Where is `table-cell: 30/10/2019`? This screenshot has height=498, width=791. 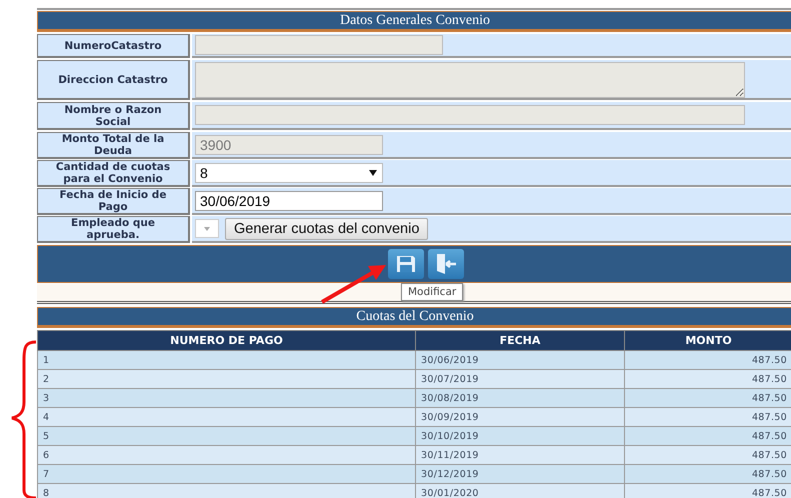 table-cell: 30/10/2019 is located at coordinates (520, 436).